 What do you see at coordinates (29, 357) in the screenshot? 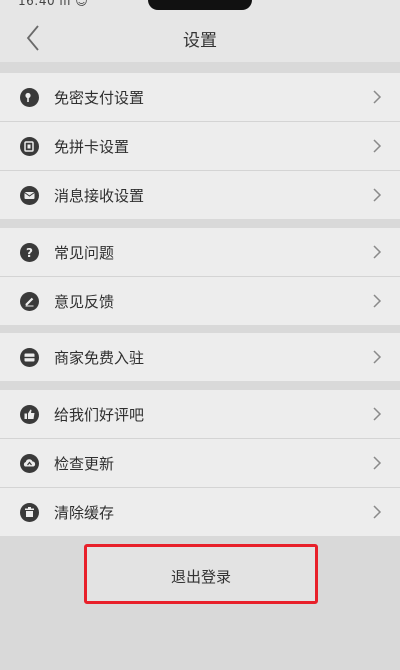
I see `store-icon` at bounding box center [29, 357].